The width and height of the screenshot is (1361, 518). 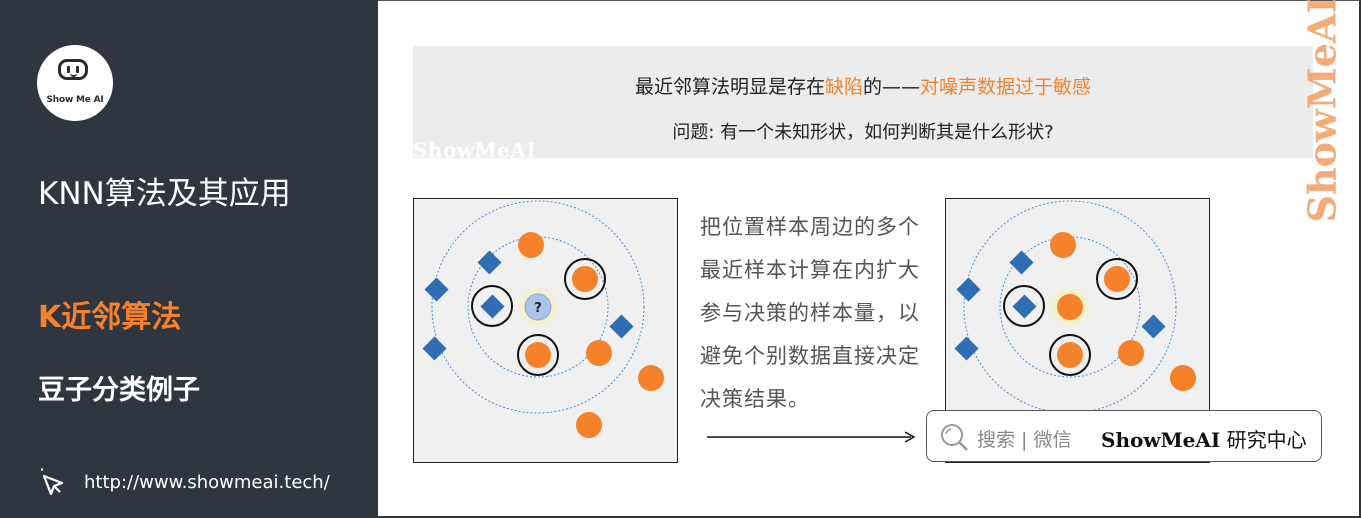 I want to click on watermark-vertical: ShowMeAI, so click(x=1322, y=111).